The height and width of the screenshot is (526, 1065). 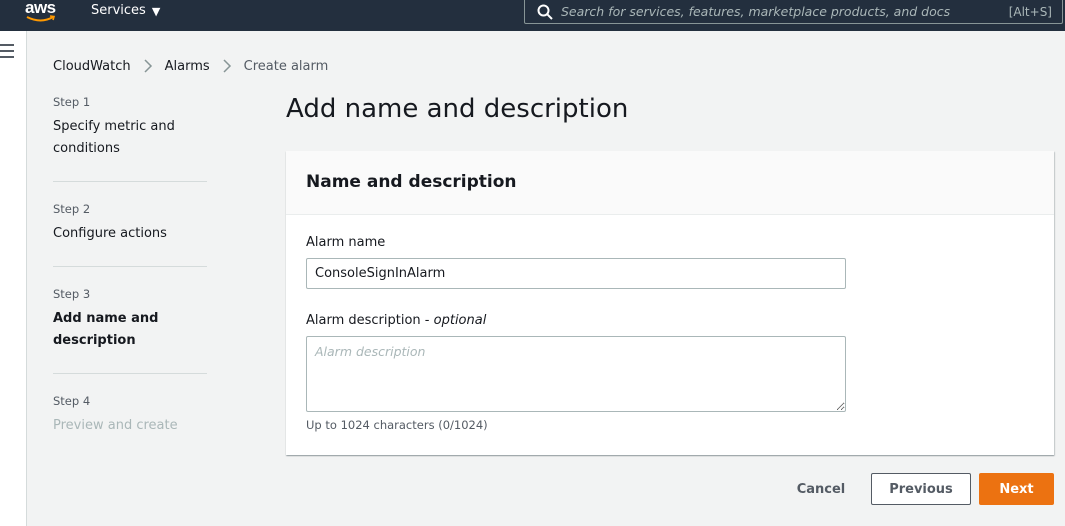 I want to click on aws-logo: aws, so click(x=42, y=12).